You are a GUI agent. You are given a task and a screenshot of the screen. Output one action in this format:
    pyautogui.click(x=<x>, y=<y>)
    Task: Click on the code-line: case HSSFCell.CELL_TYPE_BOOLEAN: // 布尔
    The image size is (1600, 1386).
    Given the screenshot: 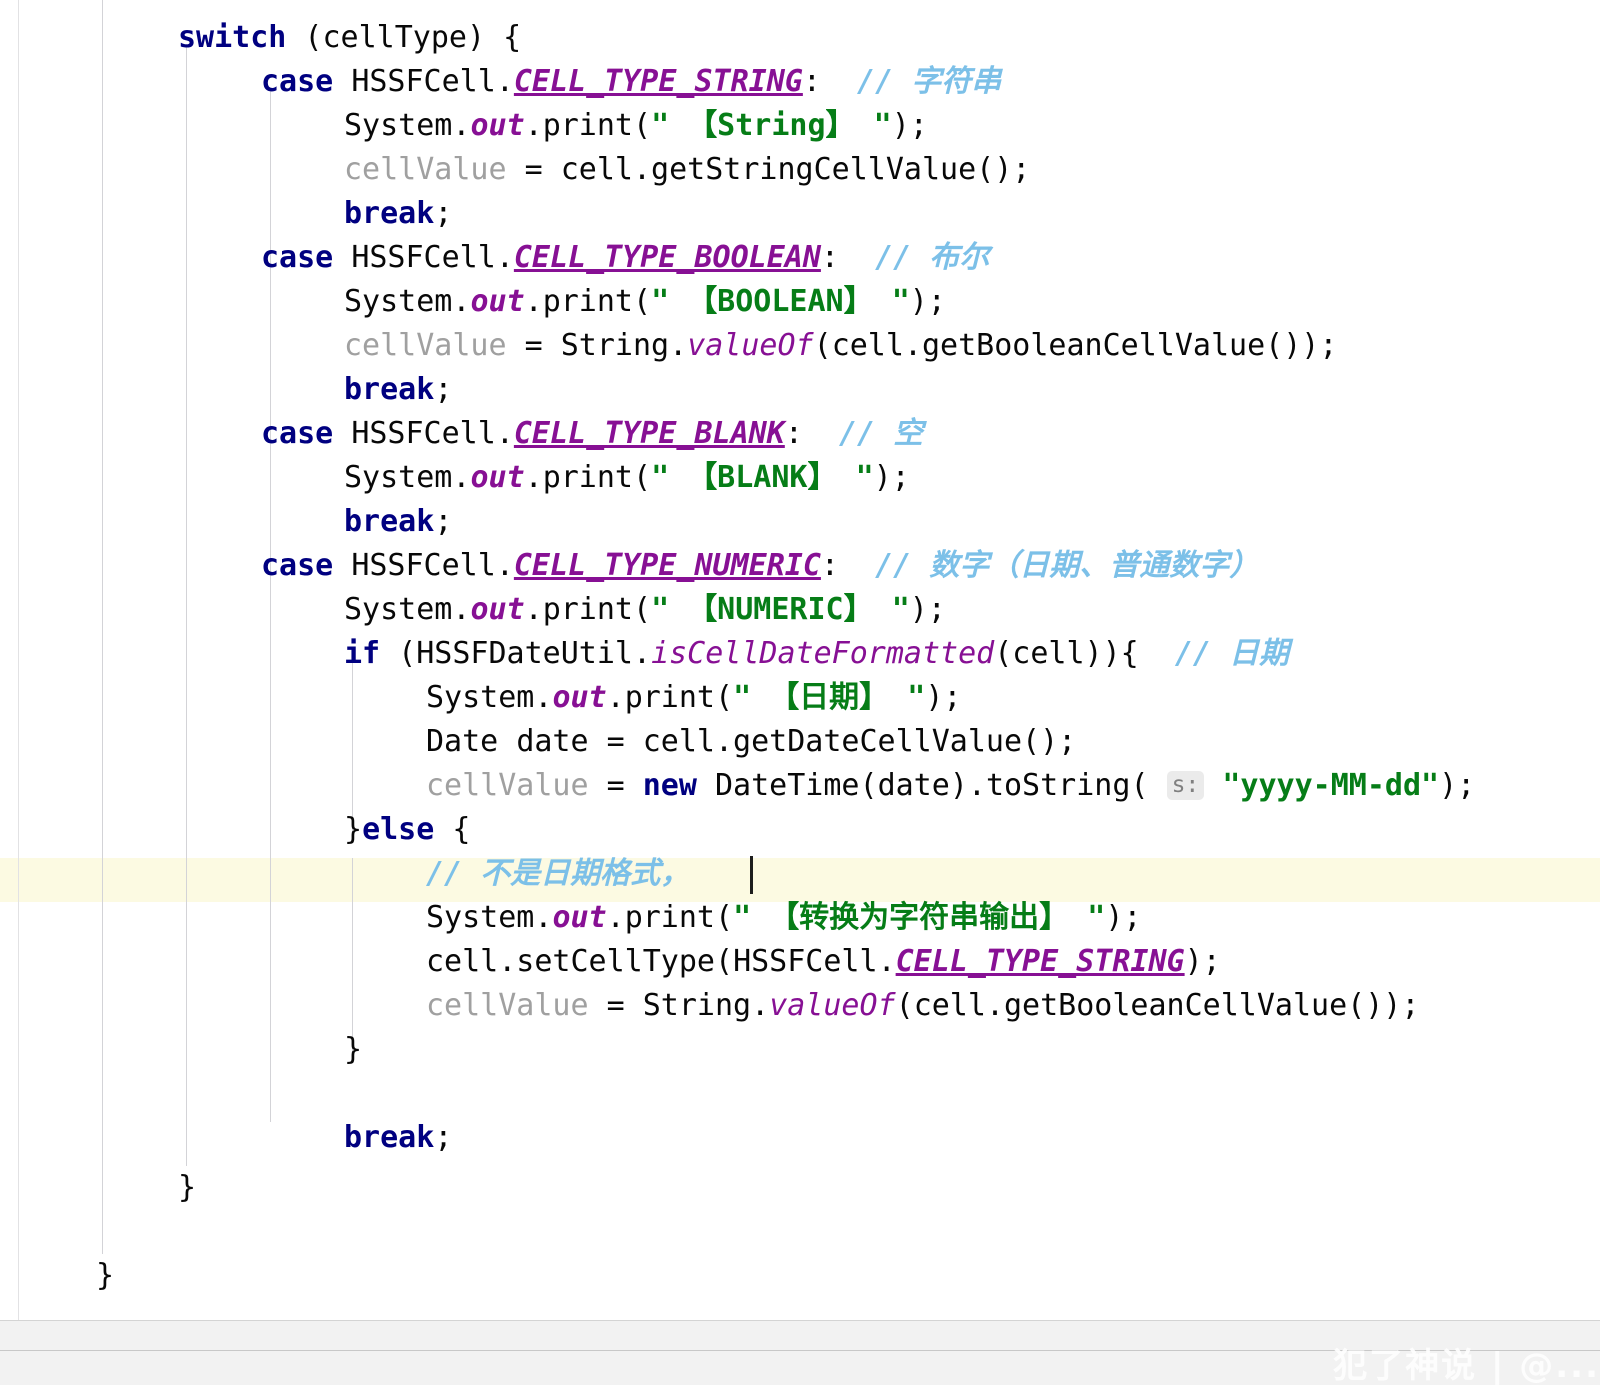 What is the action you would take?
    pyautogui.click(x=780, y=258)
    